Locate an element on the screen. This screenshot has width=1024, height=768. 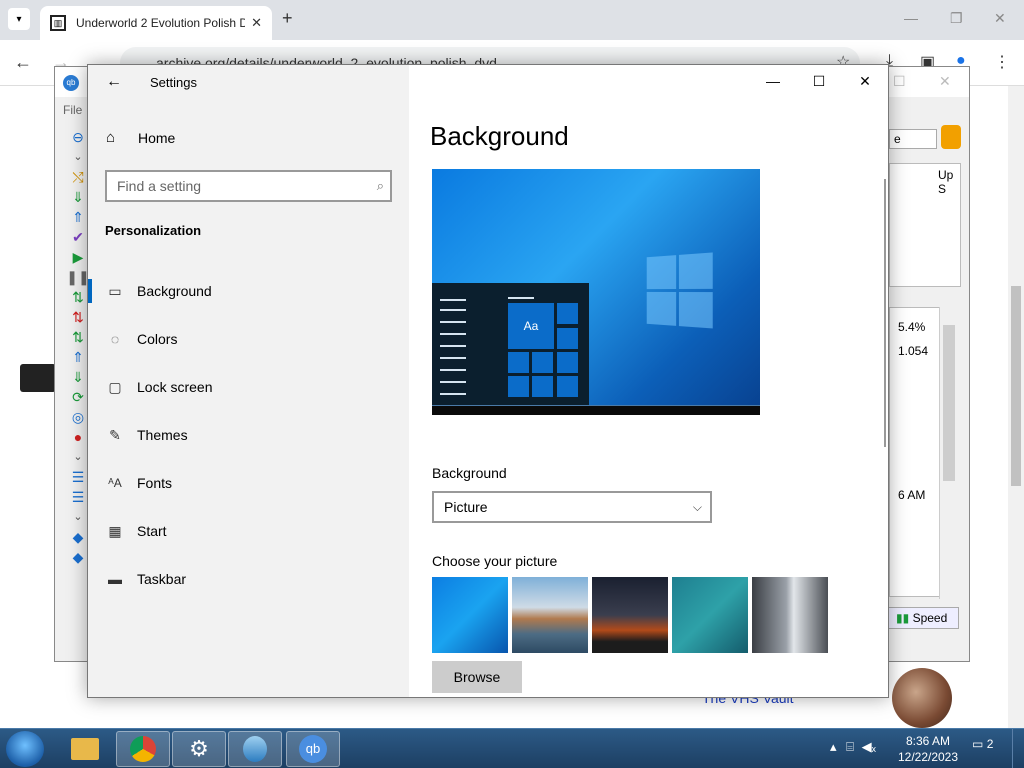
nav-item-fonts: ᴬA Fonts is located at coordinates (248, 483).